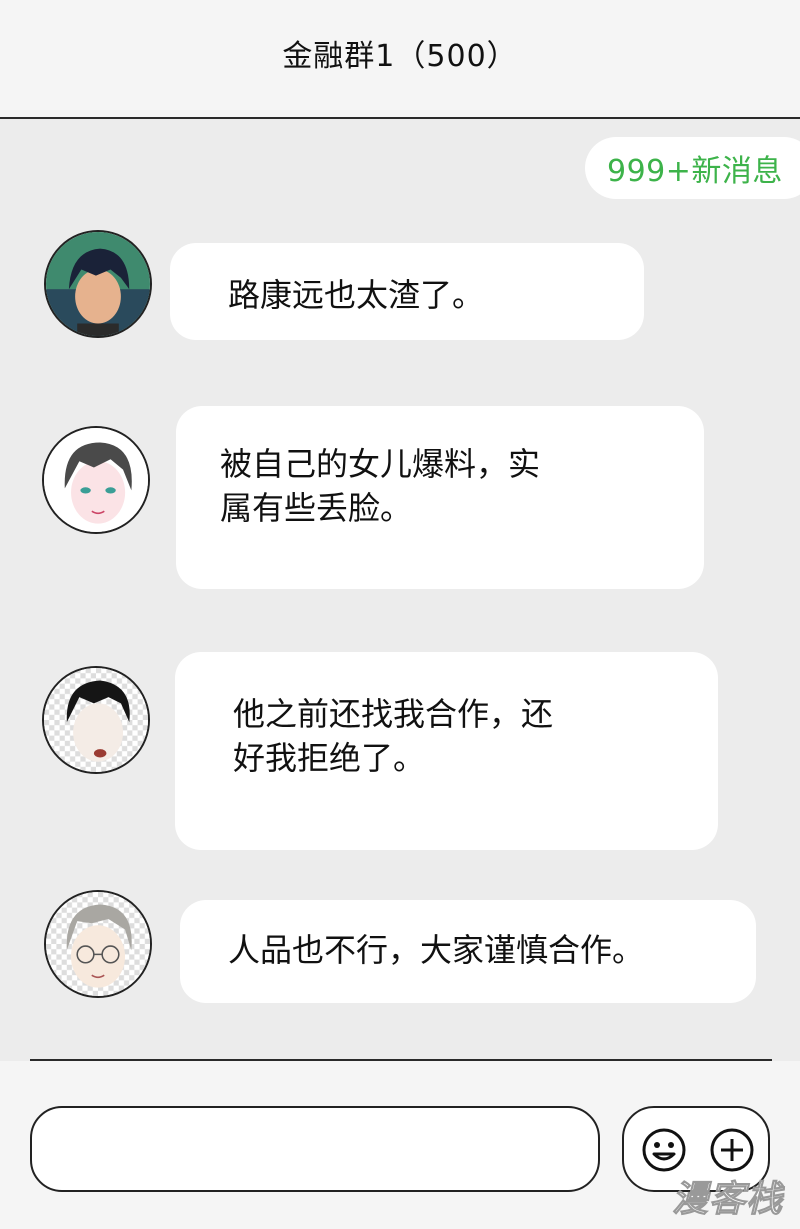 The width and height of the screenshot is (800, 1229). What do you see at coordinates (98, 284) in the screenshot?
I see `avatar-dark-hair-man` at bounding box center [98, 284].